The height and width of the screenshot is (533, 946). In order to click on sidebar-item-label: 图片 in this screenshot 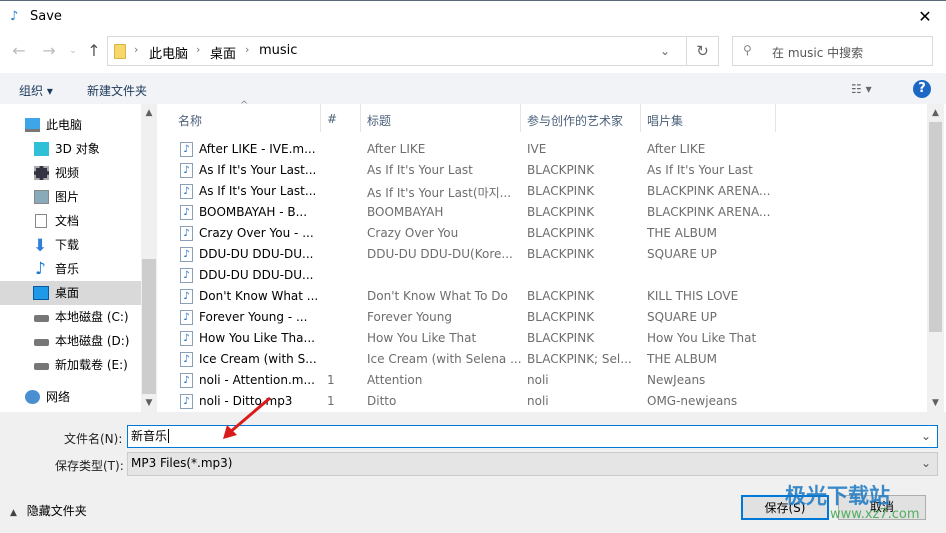, I will do `click(67, 197)`.